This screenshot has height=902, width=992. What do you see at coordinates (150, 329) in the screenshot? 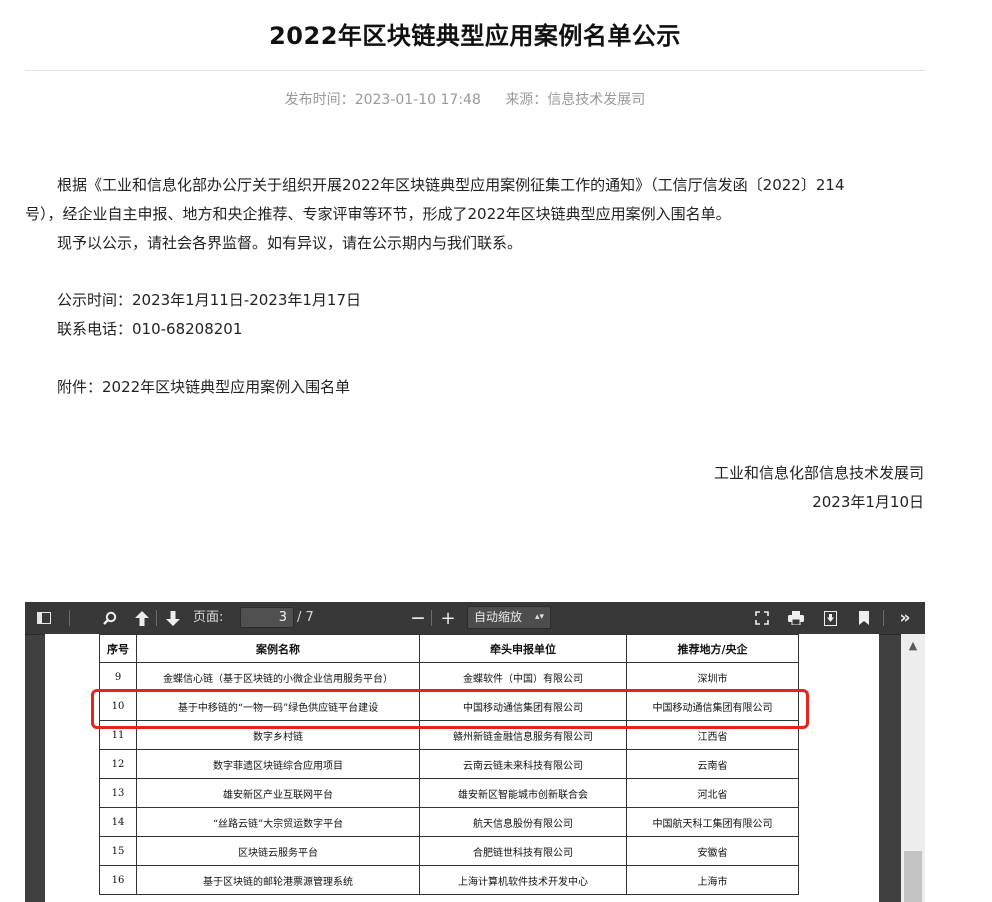
I see `contact-phone: 联系电话：010-68208201` at bounding box center [150, 329].